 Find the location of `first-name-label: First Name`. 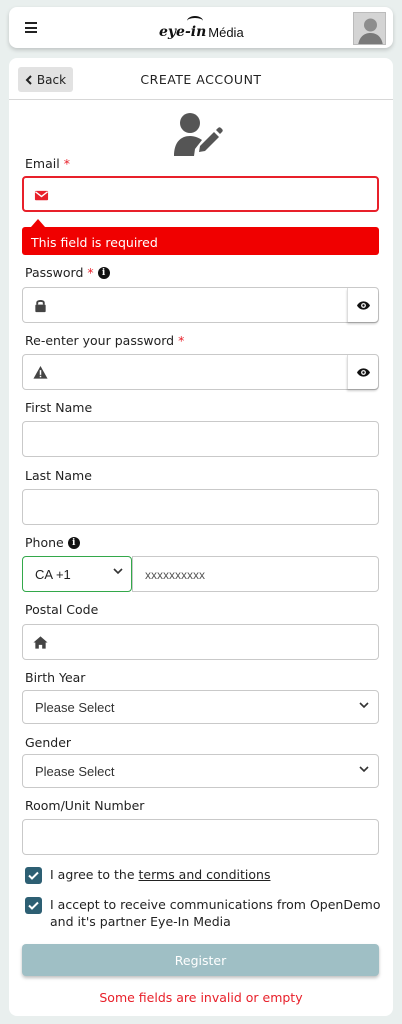

first-name-label: First Name is located at coordinates (59, 407).